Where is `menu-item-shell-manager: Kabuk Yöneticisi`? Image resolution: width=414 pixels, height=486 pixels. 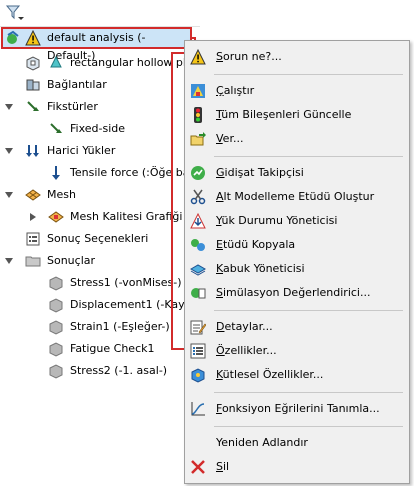
menu-item-shell-manager: Kabuk Yöneticisi is located at coordinates (297, 269).